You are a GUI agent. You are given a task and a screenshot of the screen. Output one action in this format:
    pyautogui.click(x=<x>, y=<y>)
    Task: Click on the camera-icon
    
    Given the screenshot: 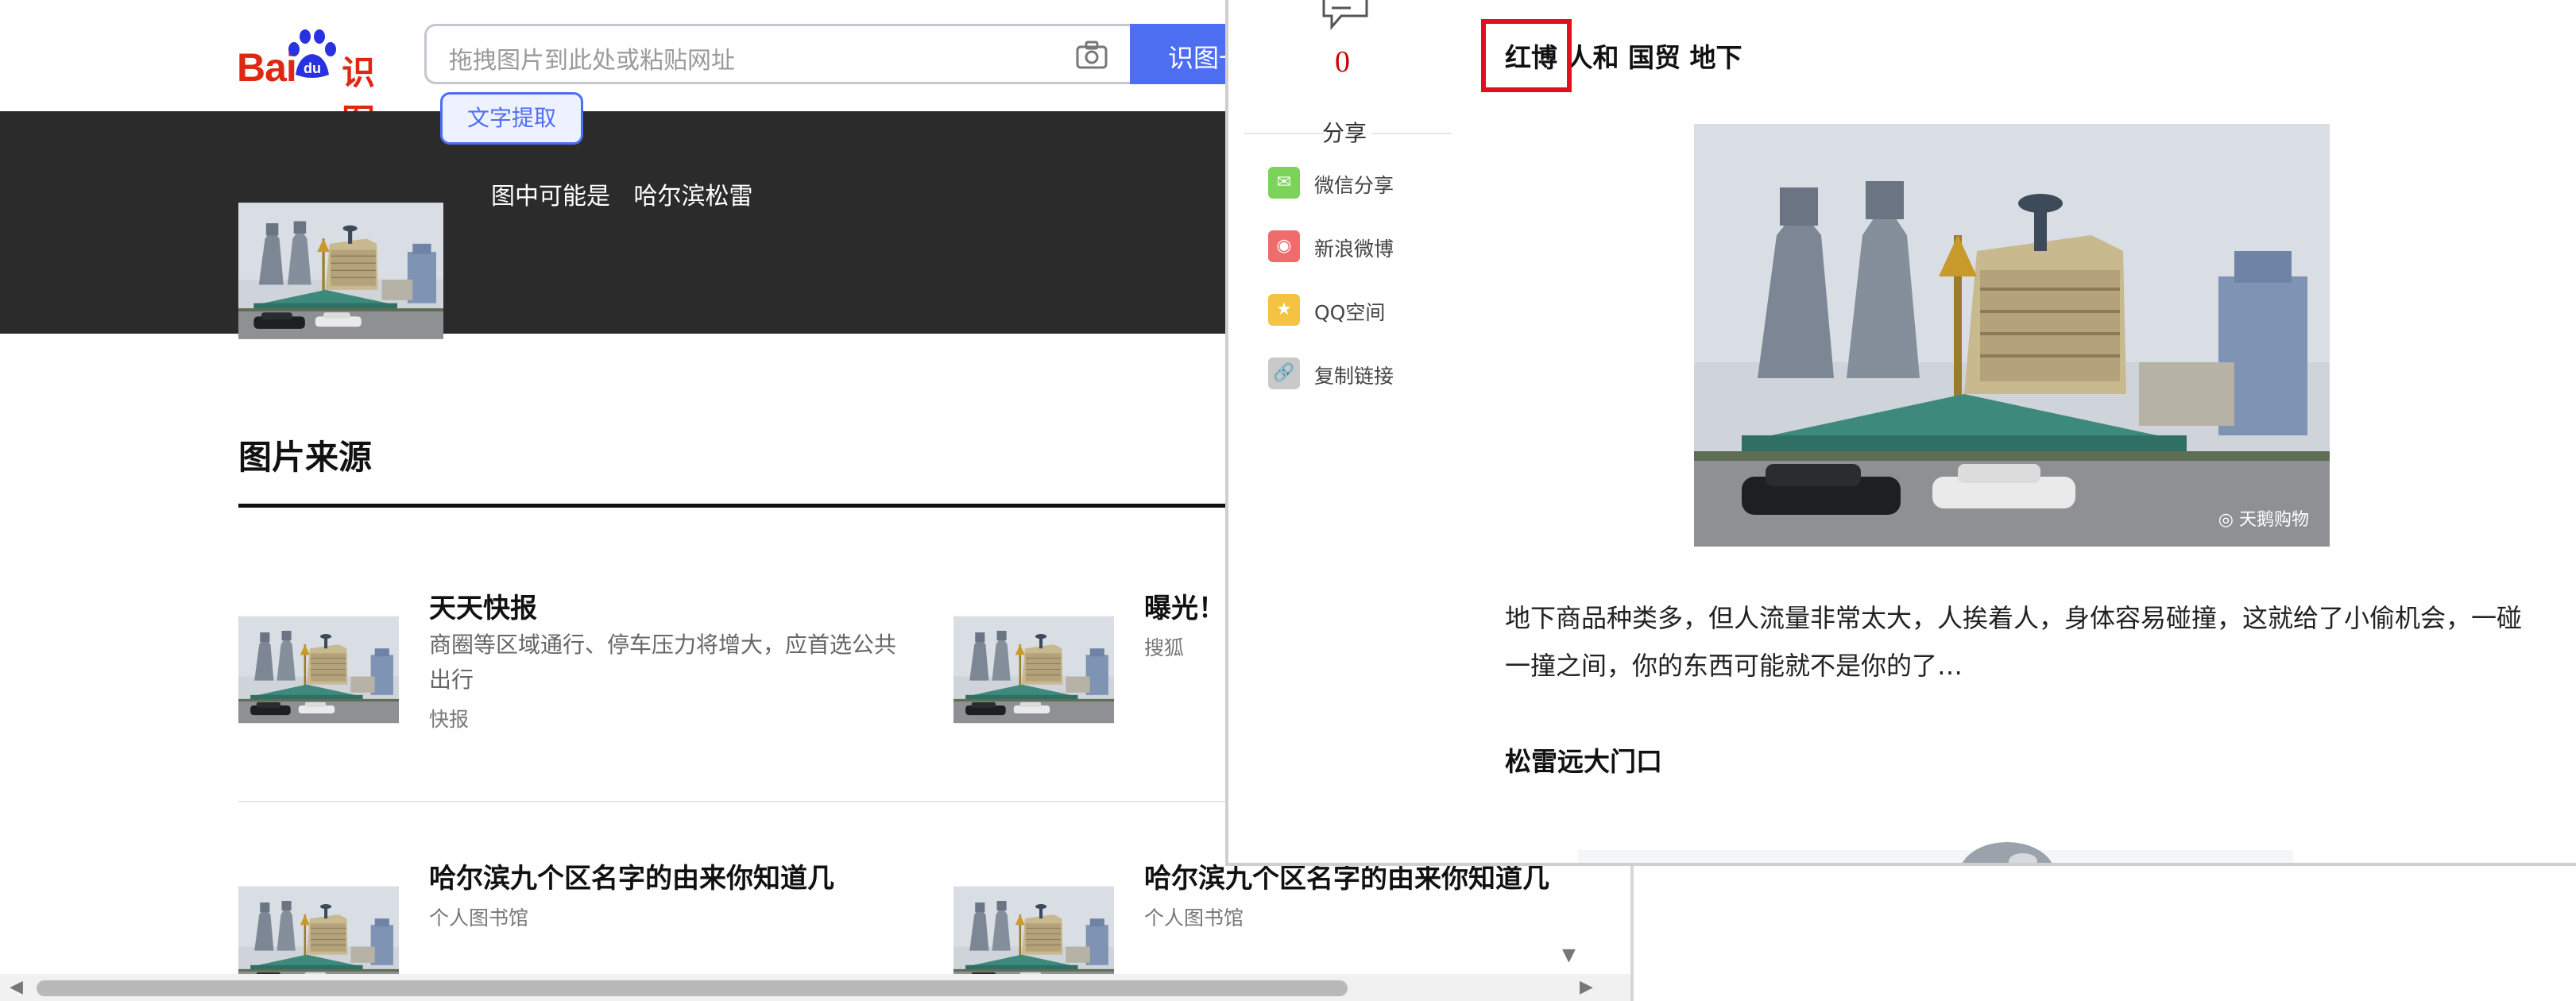 What is the action you would take?
    pyautogui.click(x=1092, y=55)
    